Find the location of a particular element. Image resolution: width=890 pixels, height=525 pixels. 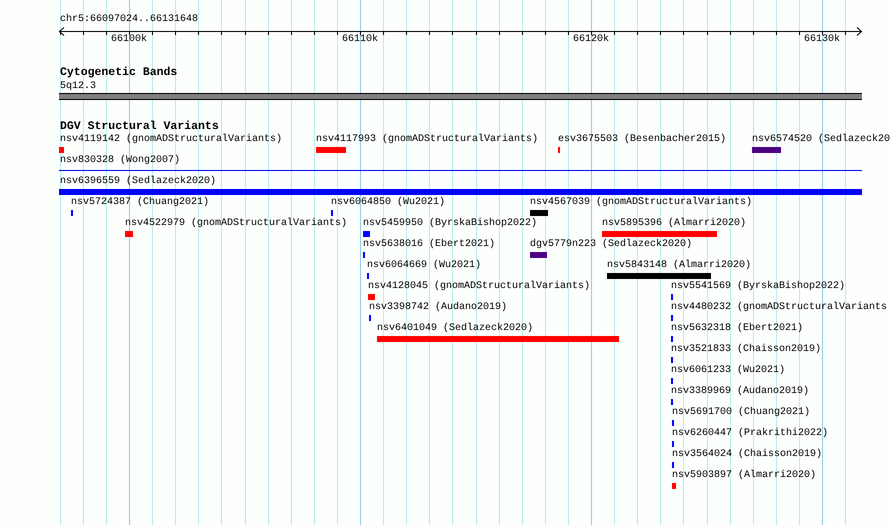

track-title: DGV Structural Variants is located at coordinates (139, 127).